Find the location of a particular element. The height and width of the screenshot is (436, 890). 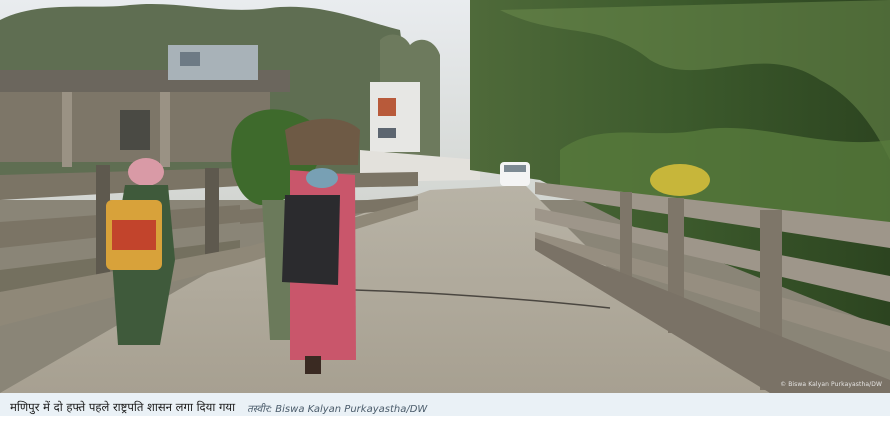

photo-credit-name: Biswa Kalyan Purkayastha/DW is located at coordinates (351, 409).